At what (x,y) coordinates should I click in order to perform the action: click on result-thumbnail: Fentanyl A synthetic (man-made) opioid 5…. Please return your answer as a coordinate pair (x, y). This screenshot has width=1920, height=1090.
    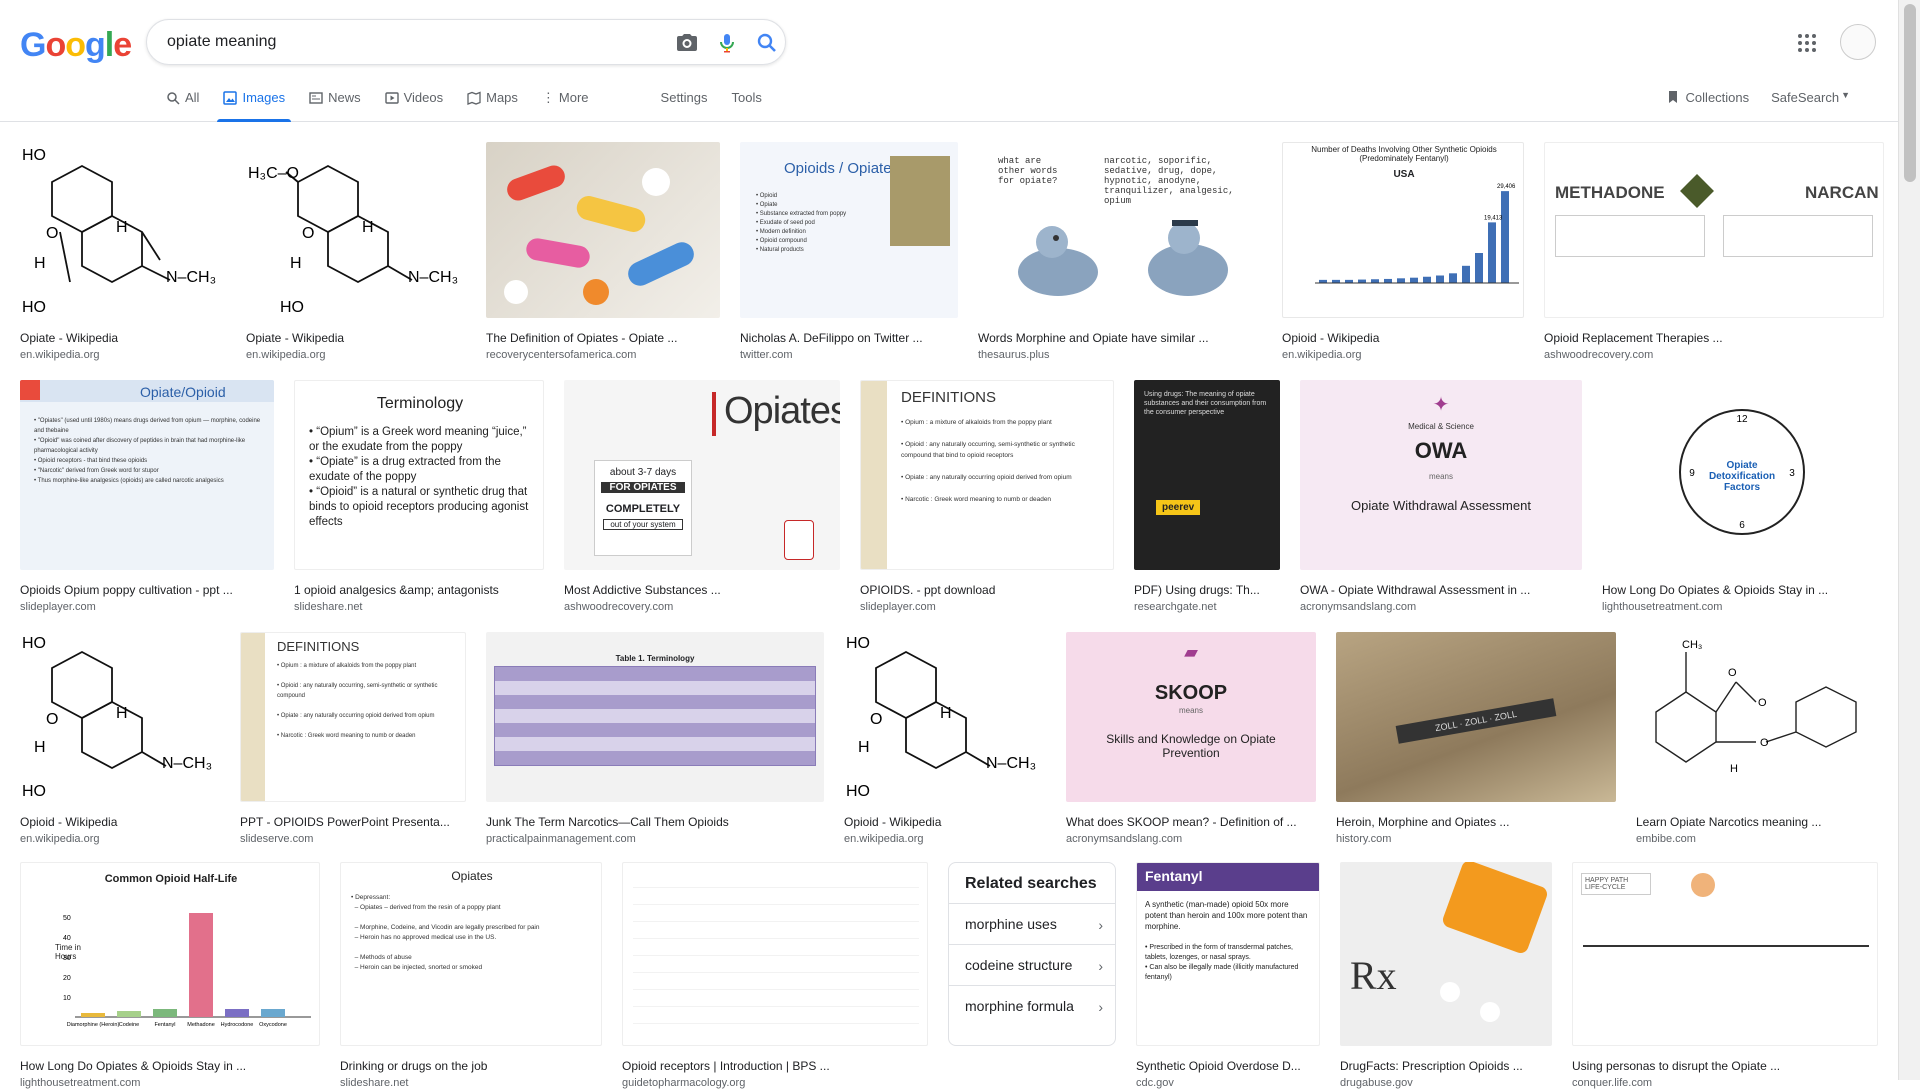
    Looking at the image, I should click on (1228, 954).